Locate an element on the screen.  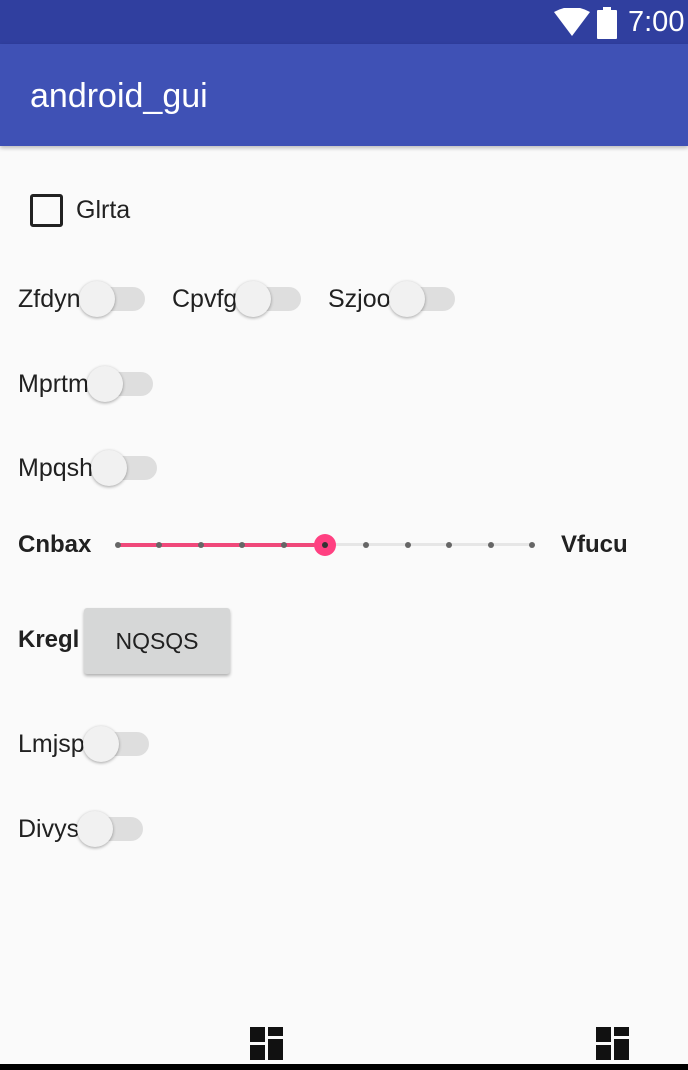
switch-row-mpqsh: Mpqsh is located at coordinates (88, 468).